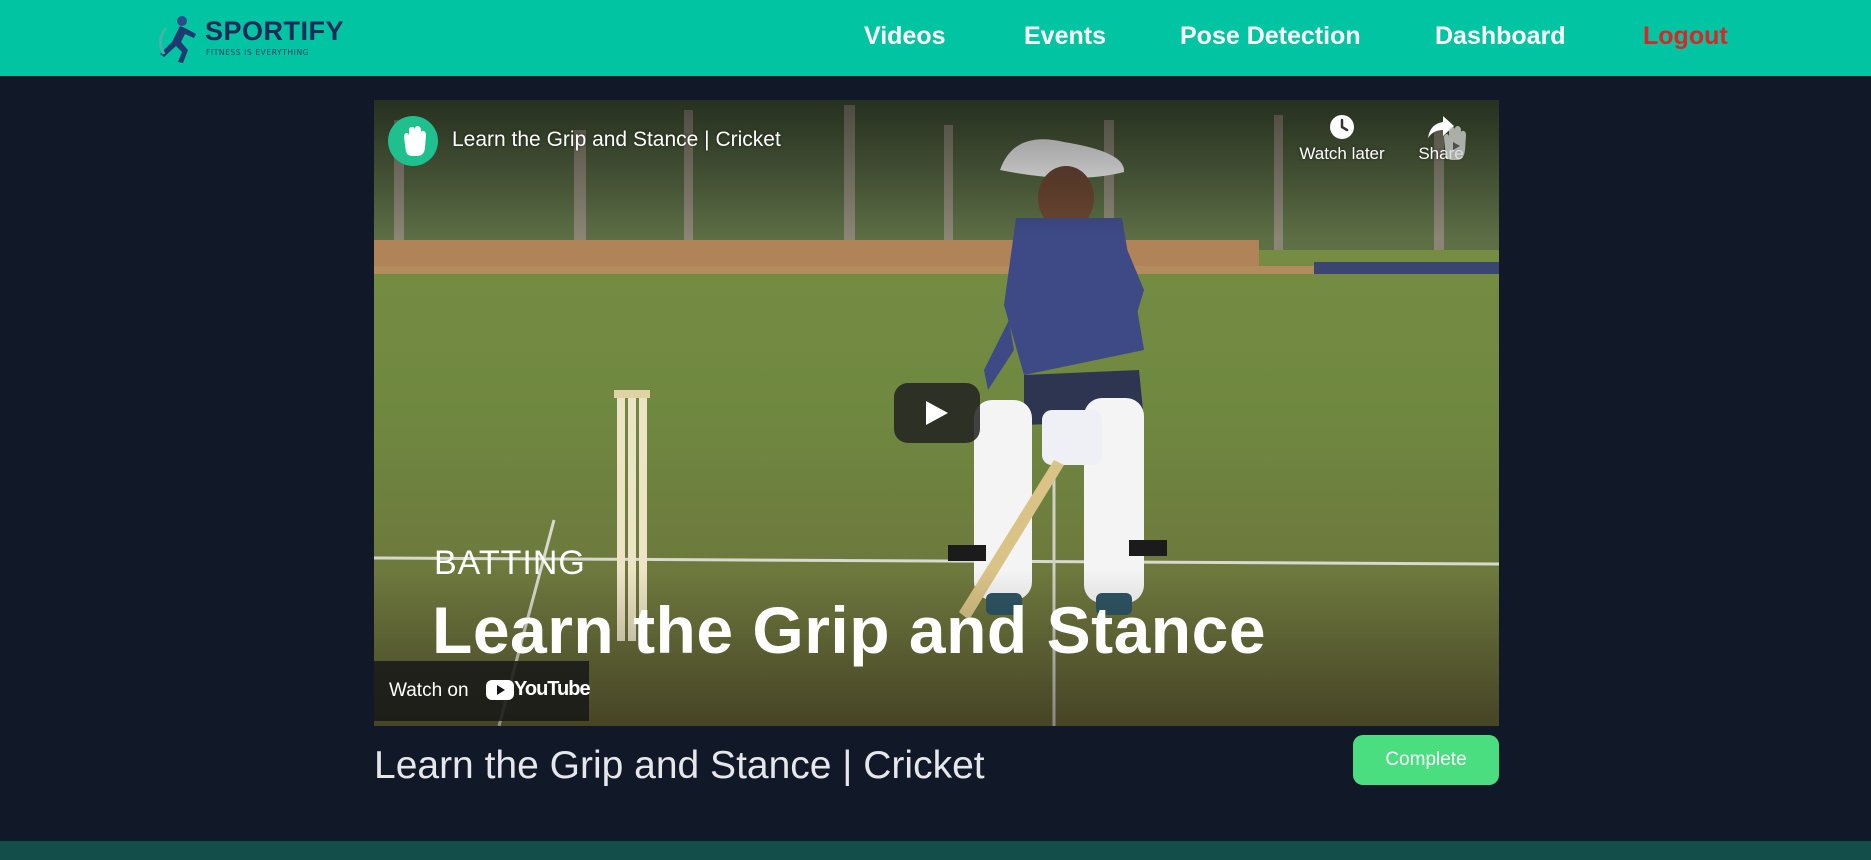 The width and height of the screenshot is (1871, 860). I want to click on hand-icon, so click(415, 141).